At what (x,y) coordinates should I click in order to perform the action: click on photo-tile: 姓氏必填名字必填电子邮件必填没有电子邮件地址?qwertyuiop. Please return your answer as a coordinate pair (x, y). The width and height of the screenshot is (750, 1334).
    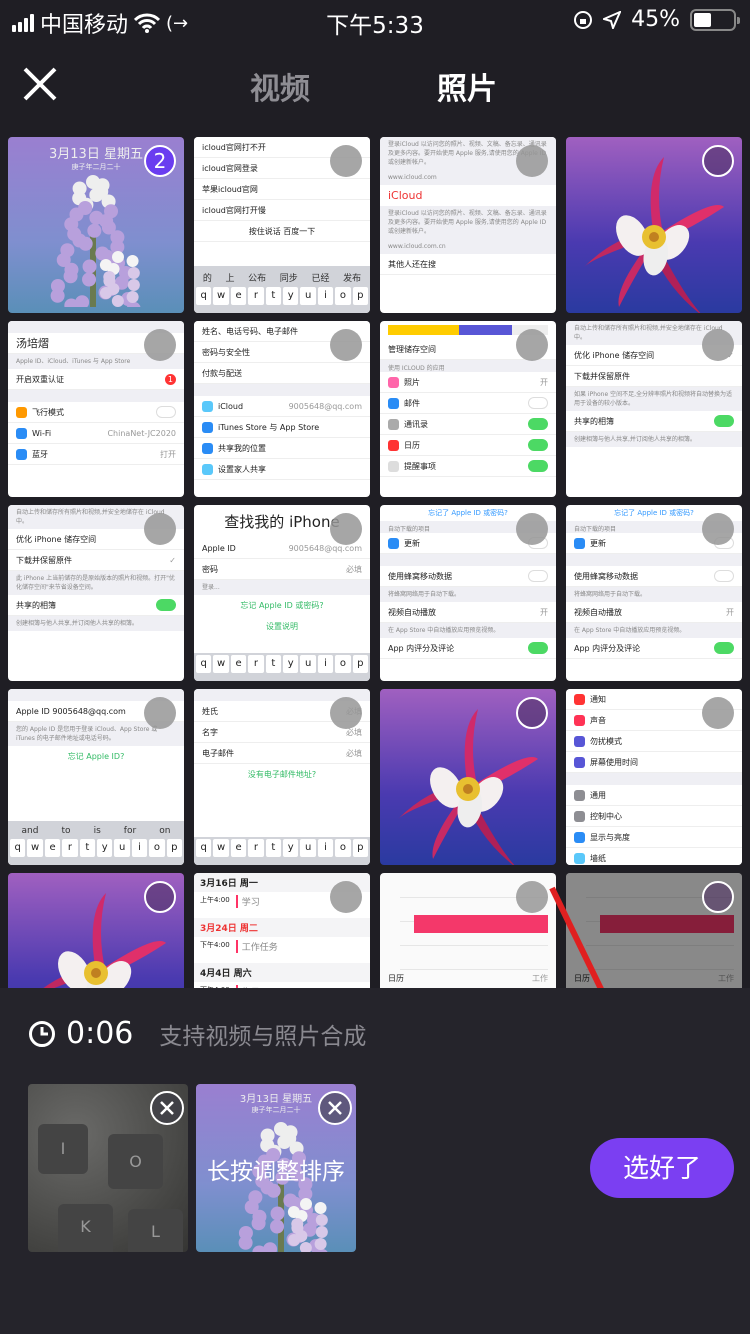
    Looking at the image, I should click on (282, 777).